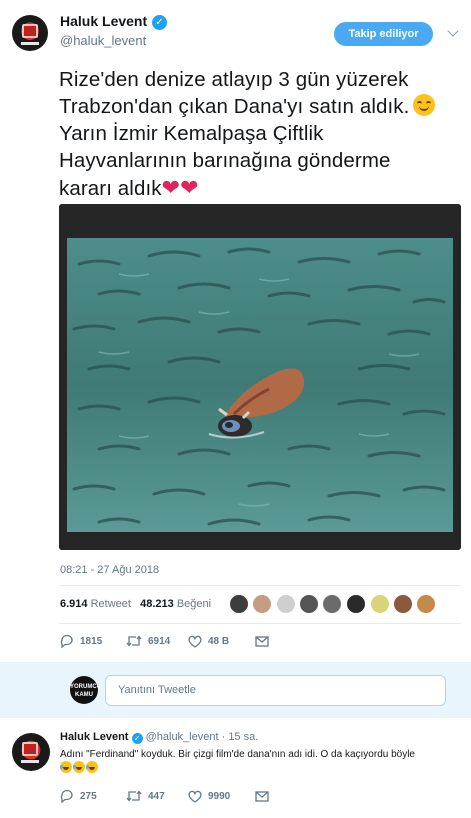 This screenshot has height=818, width=471. I want to click on reply-tweet-actions: 275 447 9990, so click(260, 797).